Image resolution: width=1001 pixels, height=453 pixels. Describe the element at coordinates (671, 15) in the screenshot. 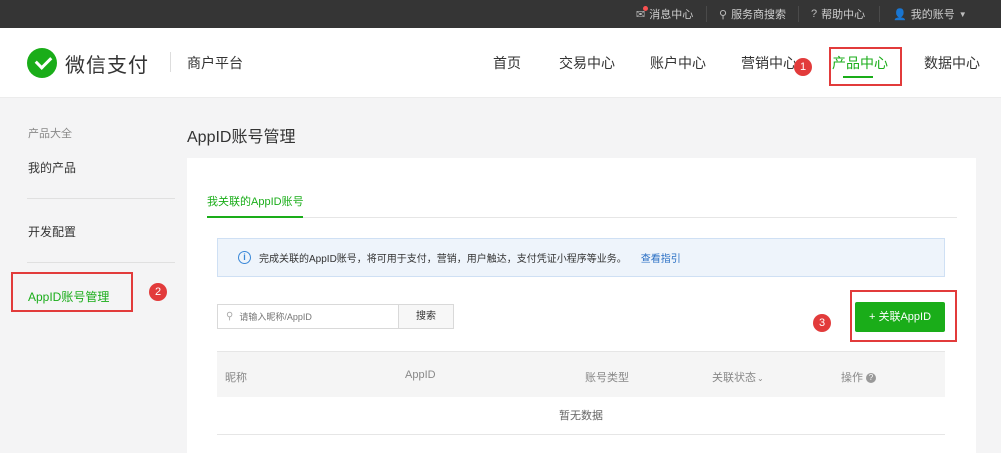

I see `message-center-label: 消息中心` at that location.